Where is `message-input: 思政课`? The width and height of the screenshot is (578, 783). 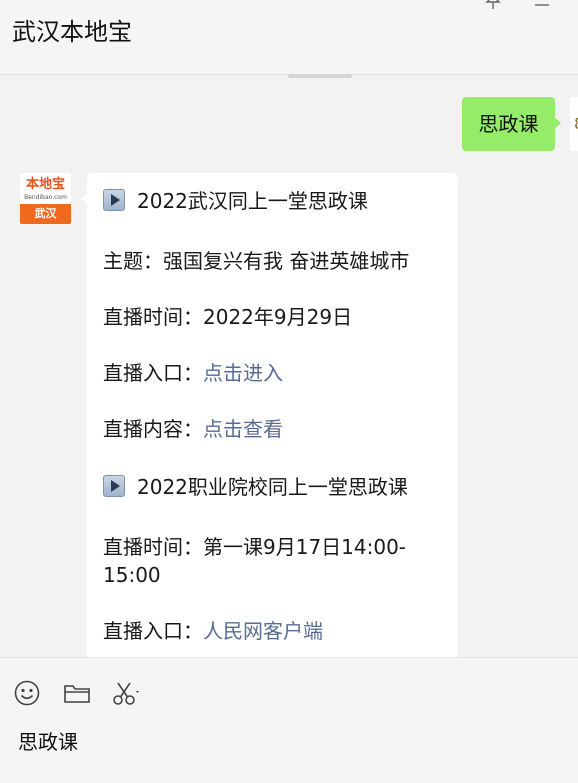
message-input: 思政课 is located at coordinates (48, 740).